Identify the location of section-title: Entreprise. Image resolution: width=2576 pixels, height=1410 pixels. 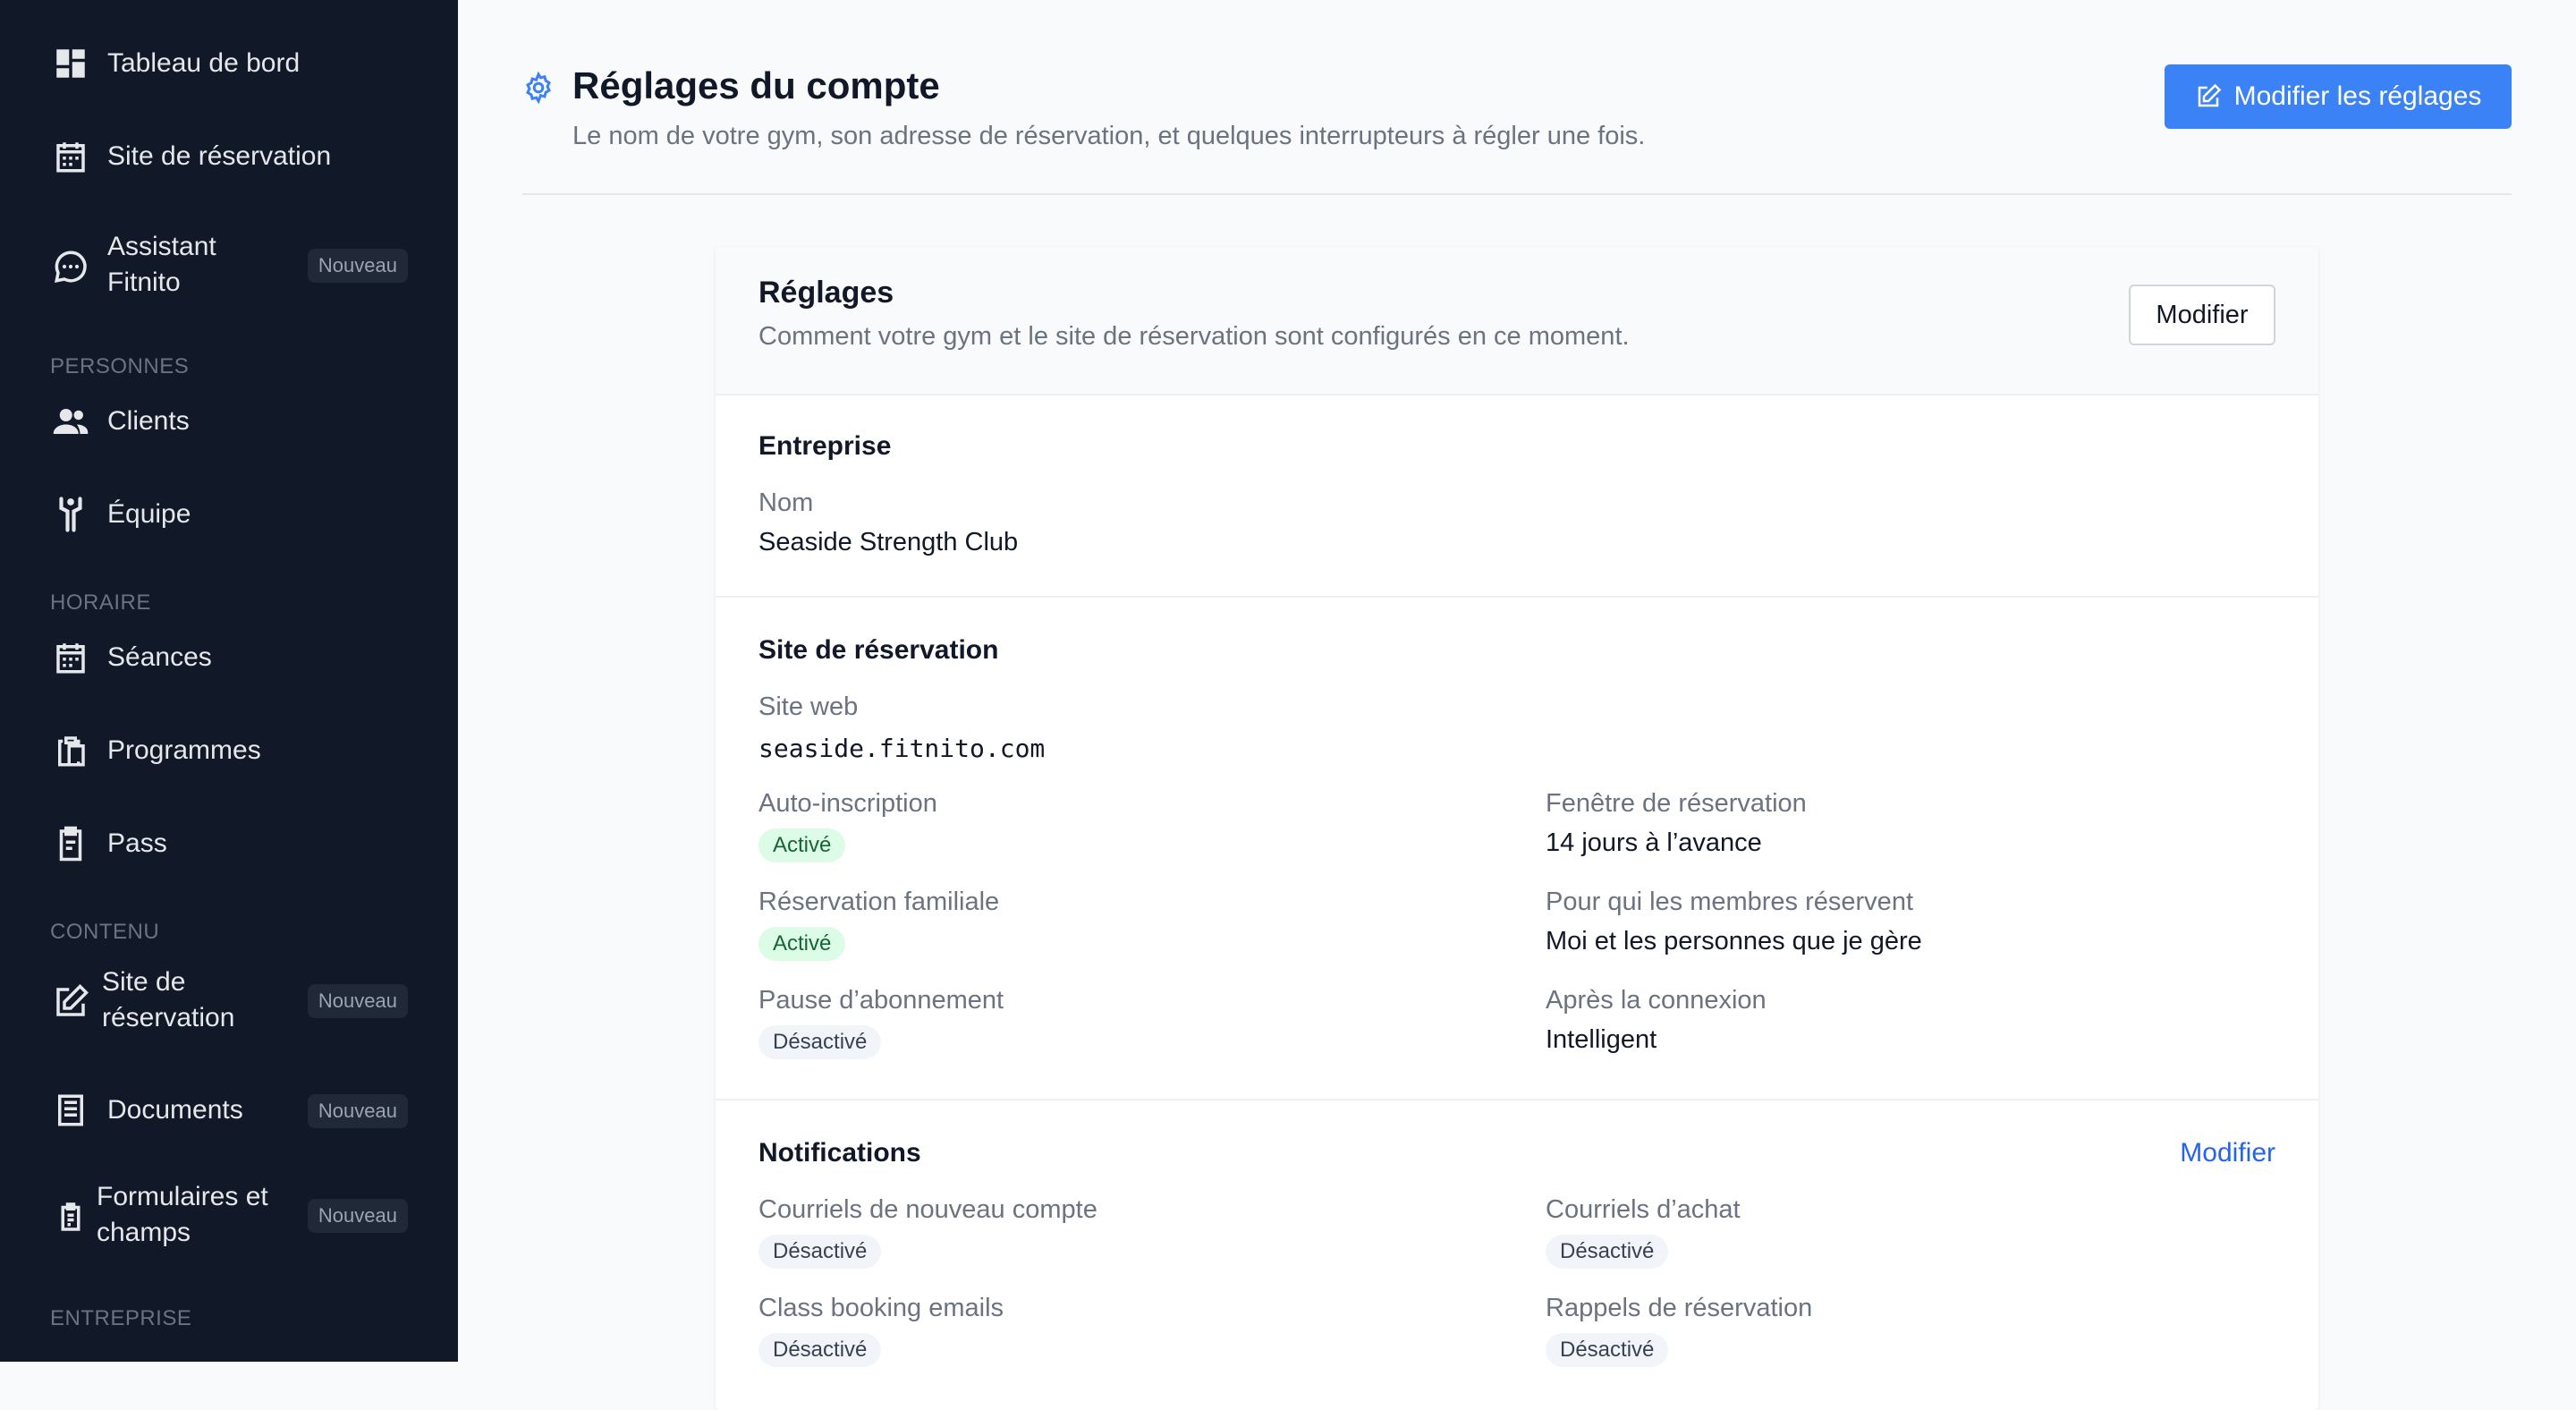
(825, 446).